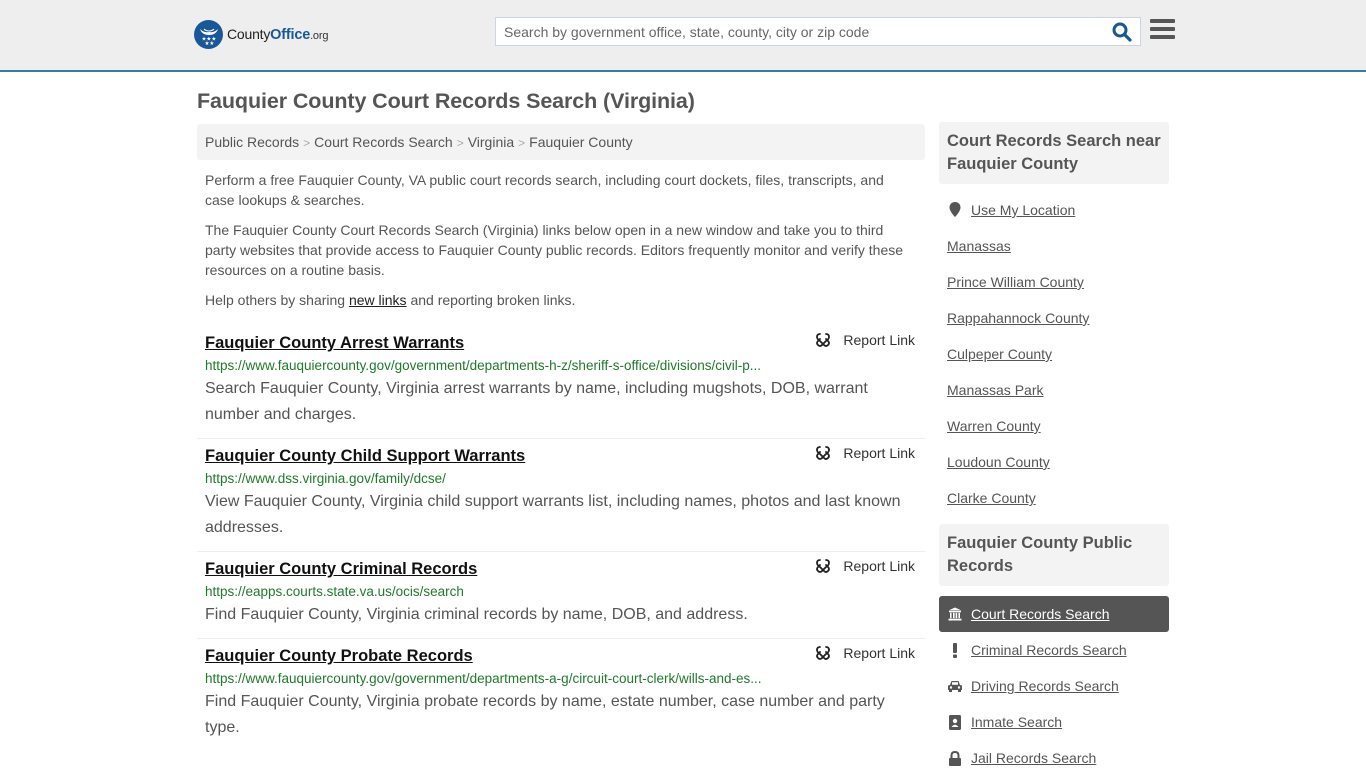 This screenshot has width=1366, height=776. I want to click on nearby-item: Warren County, so click(1054, 426).